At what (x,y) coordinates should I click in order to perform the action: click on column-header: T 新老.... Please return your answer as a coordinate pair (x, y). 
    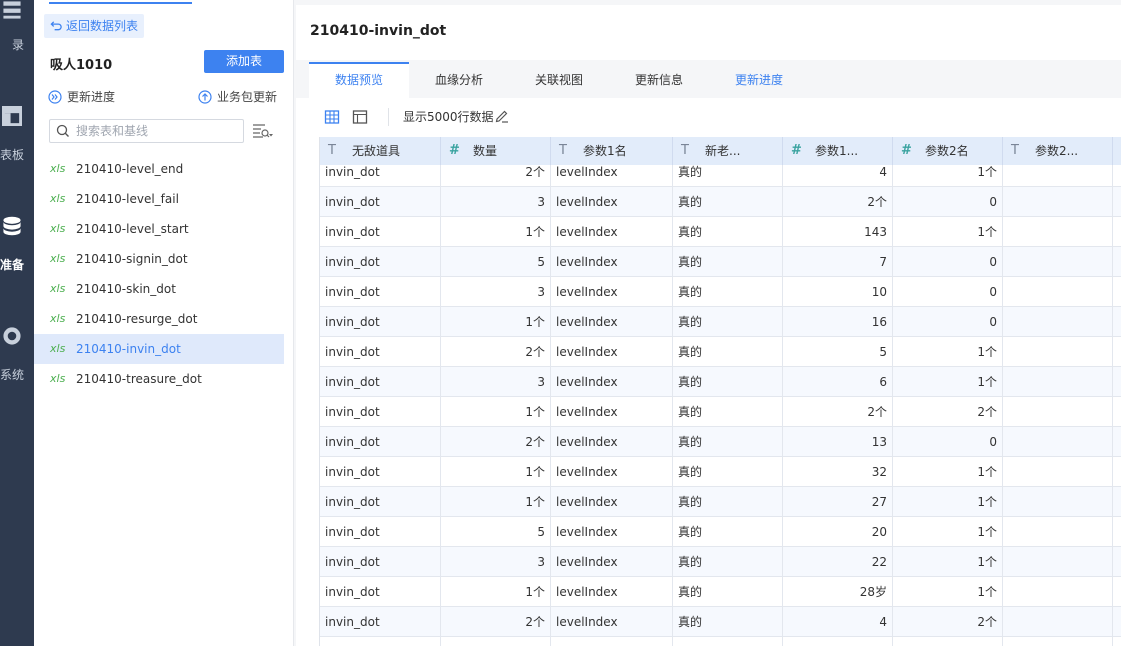
    Looking at the image, I should click on (728, 151).